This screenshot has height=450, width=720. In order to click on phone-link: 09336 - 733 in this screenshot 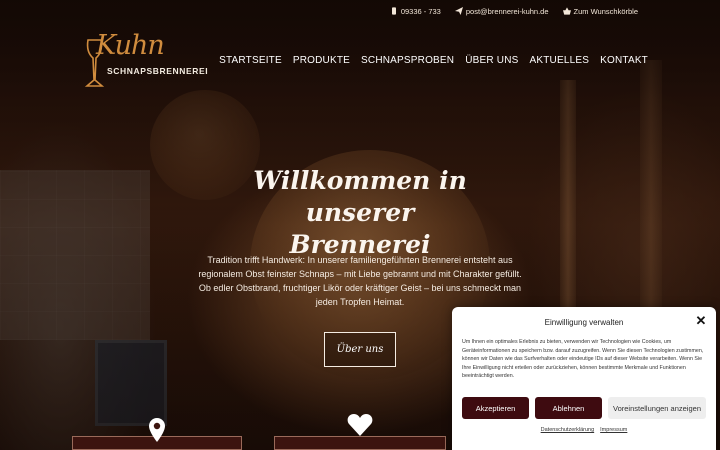, I will do `click(415, 11)`.